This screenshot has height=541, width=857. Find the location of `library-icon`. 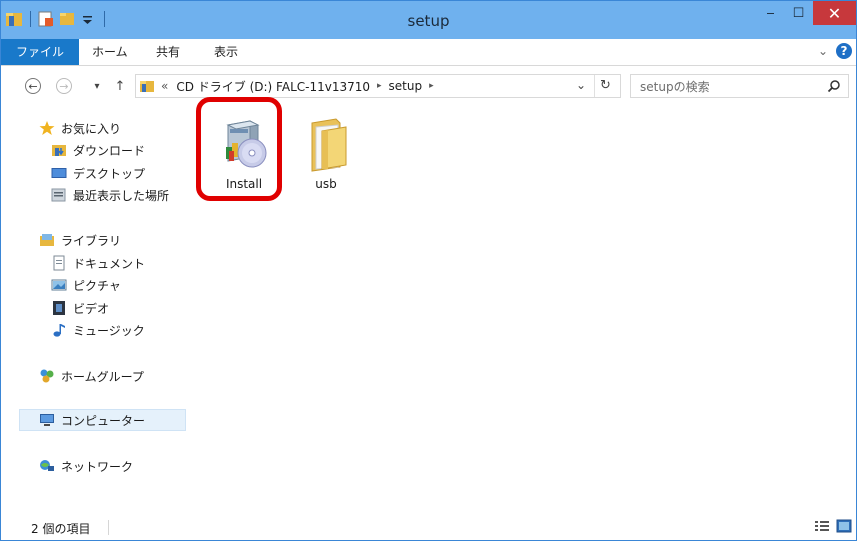

library-icon is located at coordinates (47, 240).